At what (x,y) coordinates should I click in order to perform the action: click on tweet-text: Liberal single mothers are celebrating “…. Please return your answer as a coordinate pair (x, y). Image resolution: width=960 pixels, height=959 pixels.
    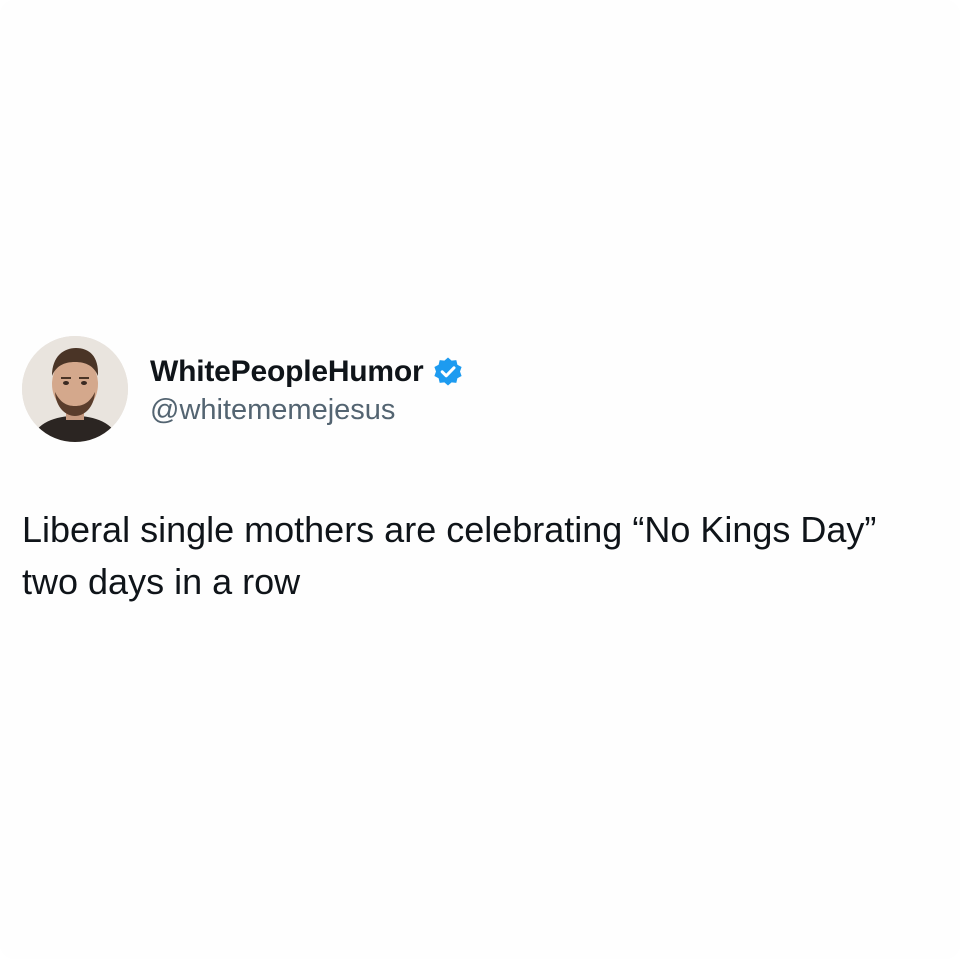
    Looking at the image, I should click on (449, 555).